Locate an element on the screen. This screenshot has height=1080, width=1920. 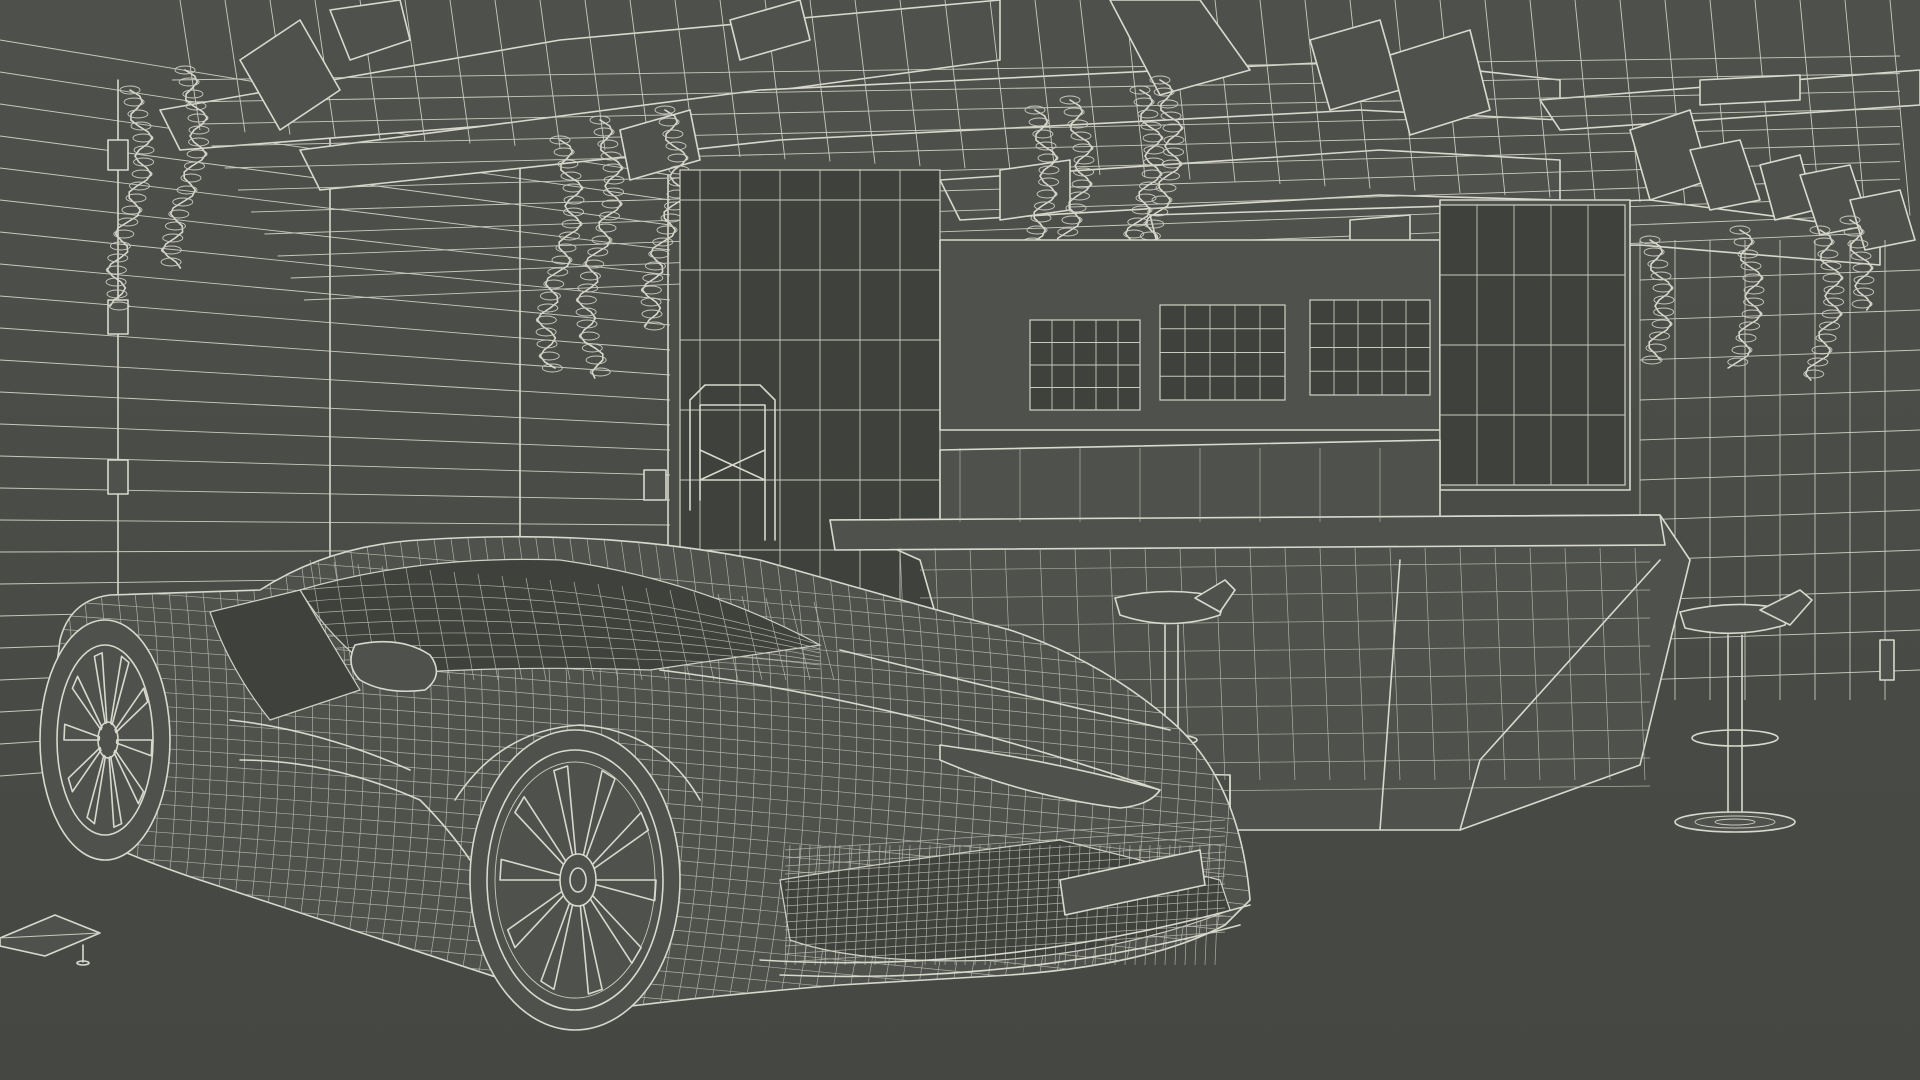
floor-plate is located at coordinates (50, 940).